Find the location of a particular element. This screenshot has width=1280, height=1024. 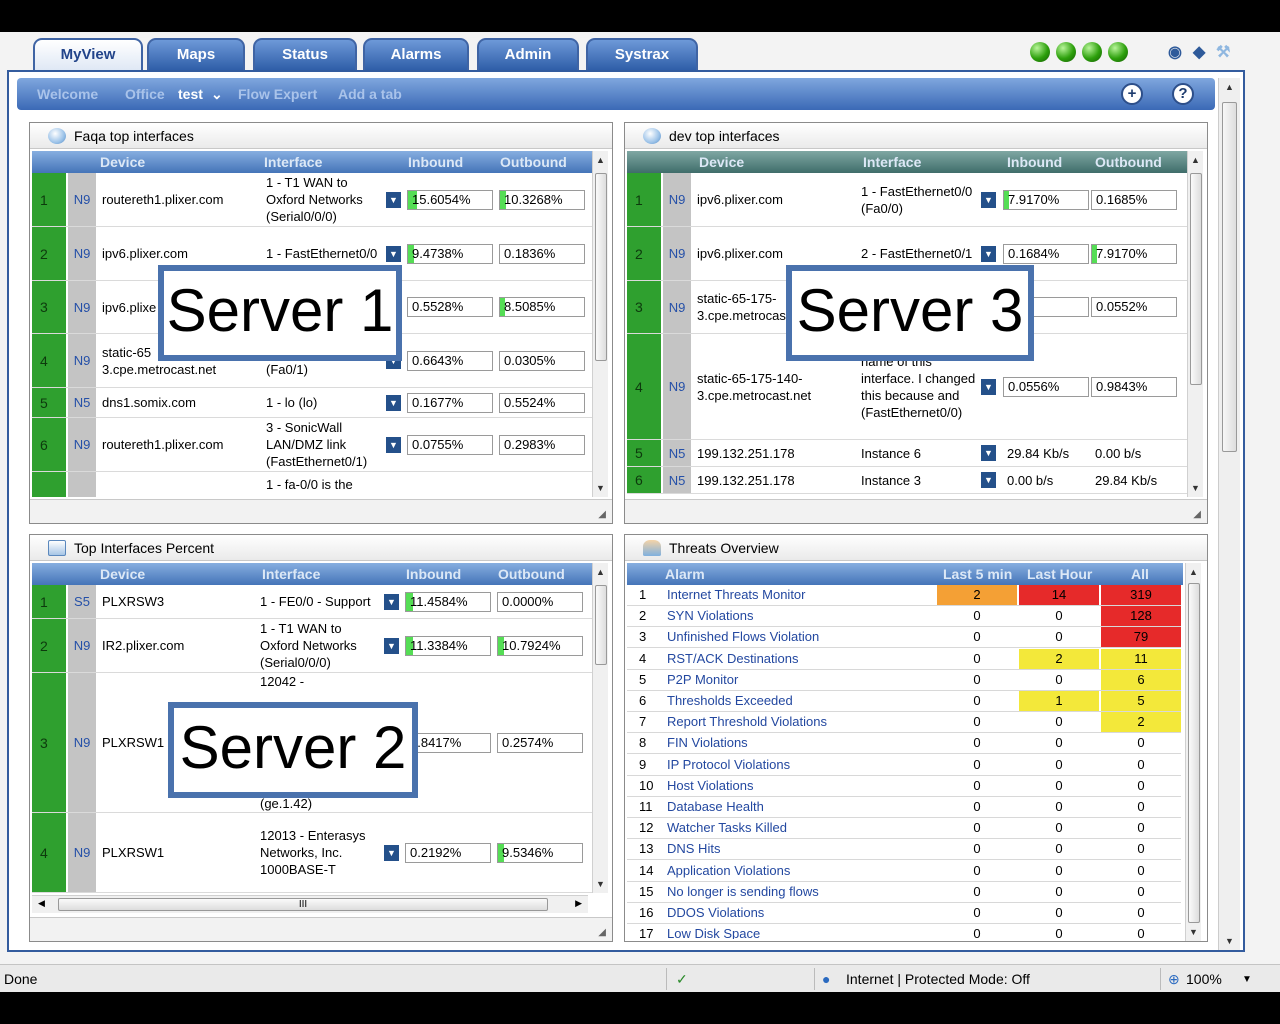

subtab-flow-expert: Flow Expert is located at coordinates (277, 94).